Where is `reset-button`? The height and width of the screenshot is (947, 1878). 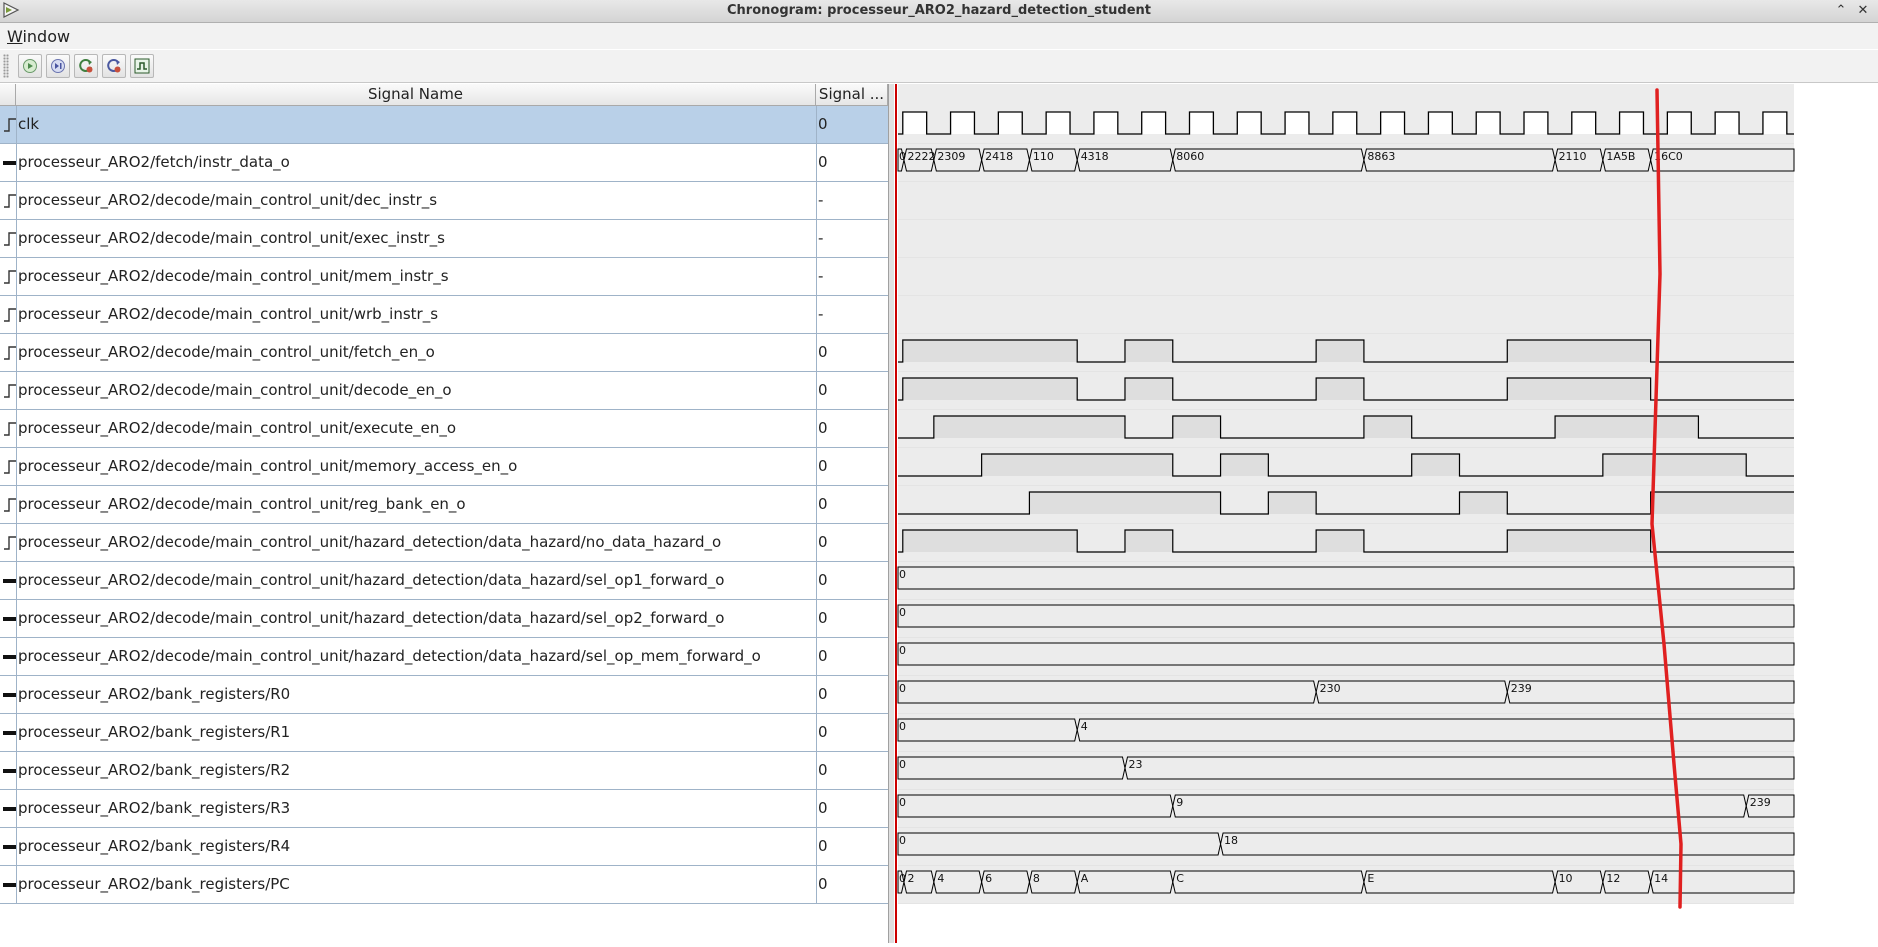 reset-button is located at coordinates (86, 66).